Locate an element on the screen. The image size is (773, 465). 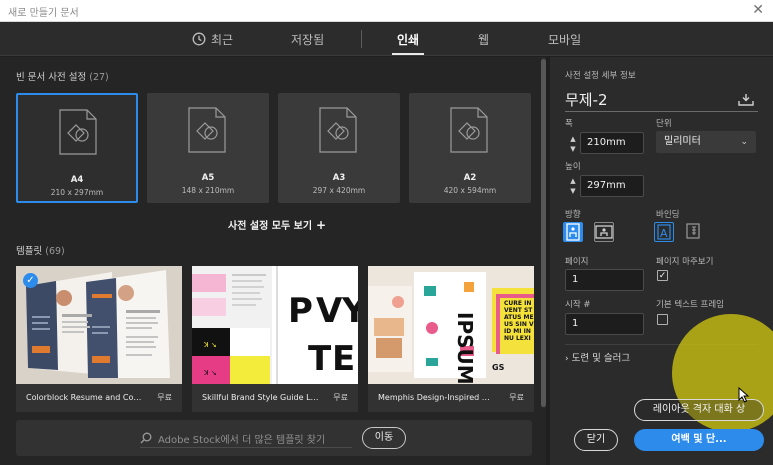
svg-text: A is located at coordinates (664, 233).